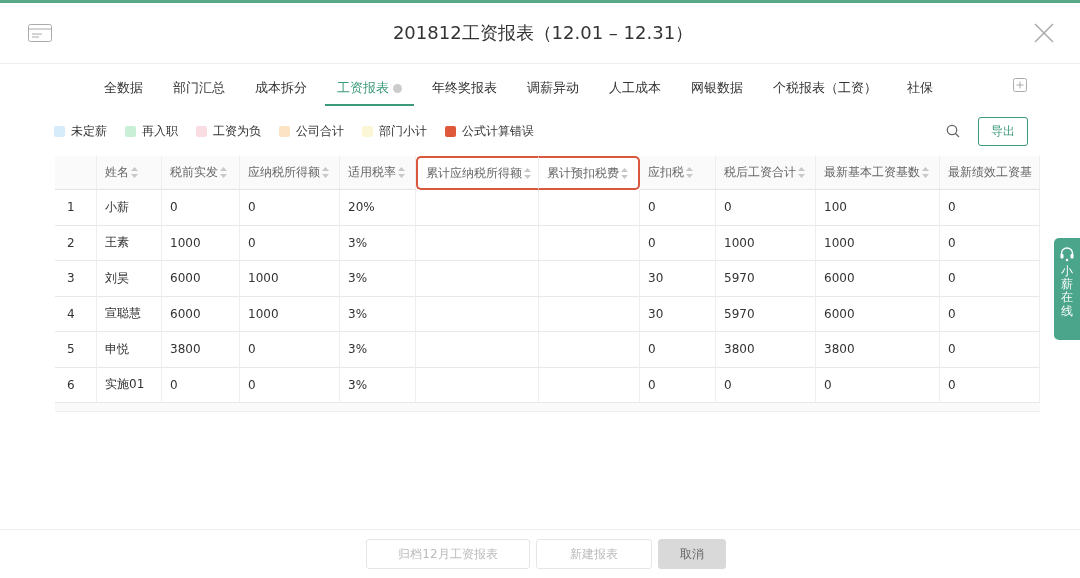  Describe the element at coordinates (129, 243) in the screenshot. I see `table-cell: 王素` at that location.